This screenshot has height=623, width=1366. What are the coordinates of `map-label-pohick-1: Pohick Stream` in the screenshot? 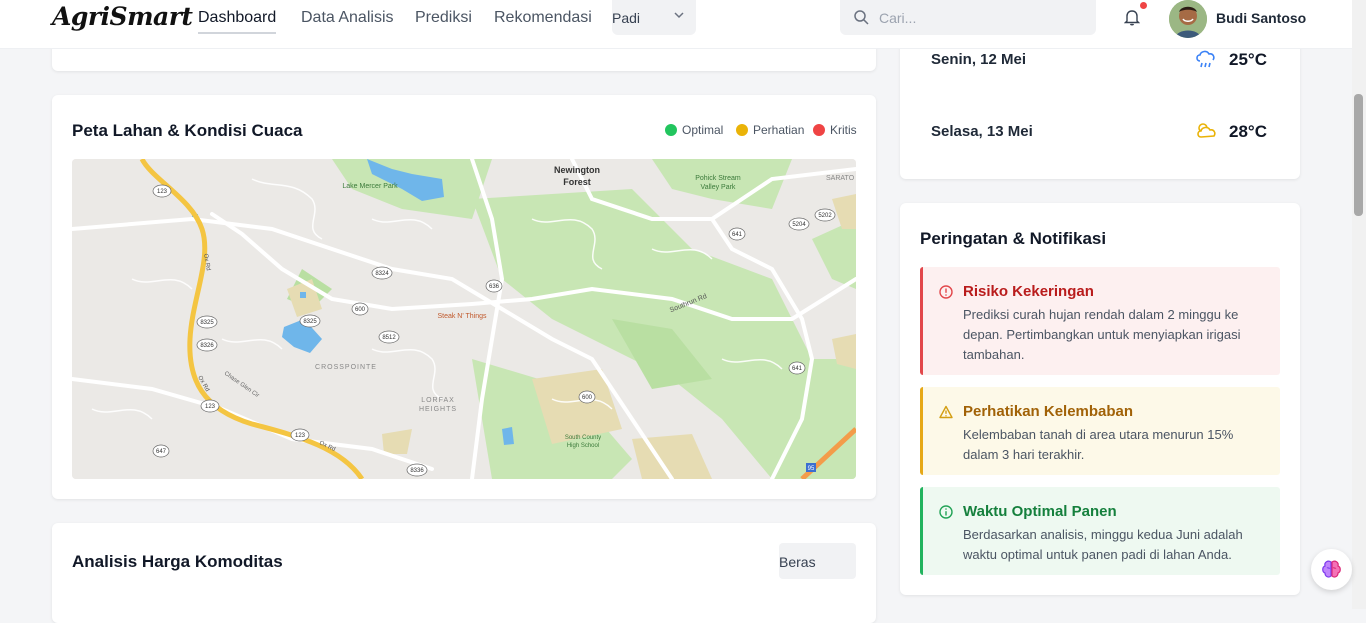 It's located at (718, 178).